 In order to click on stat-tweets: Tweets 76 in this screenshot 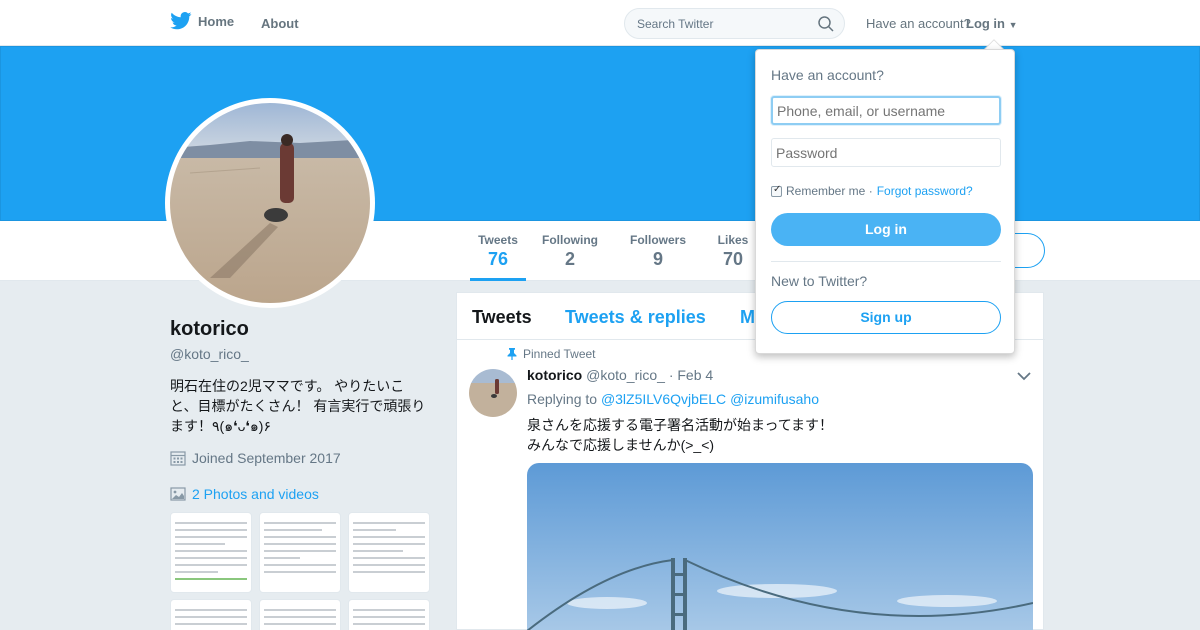, I will do `click(498, 257)`.